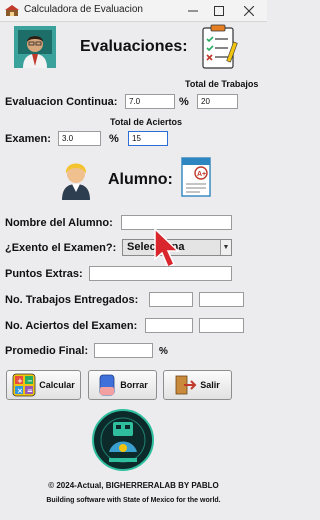  I want to click on evaluacion-continua-label: Evaluacion Continua:, so click(61, 102).